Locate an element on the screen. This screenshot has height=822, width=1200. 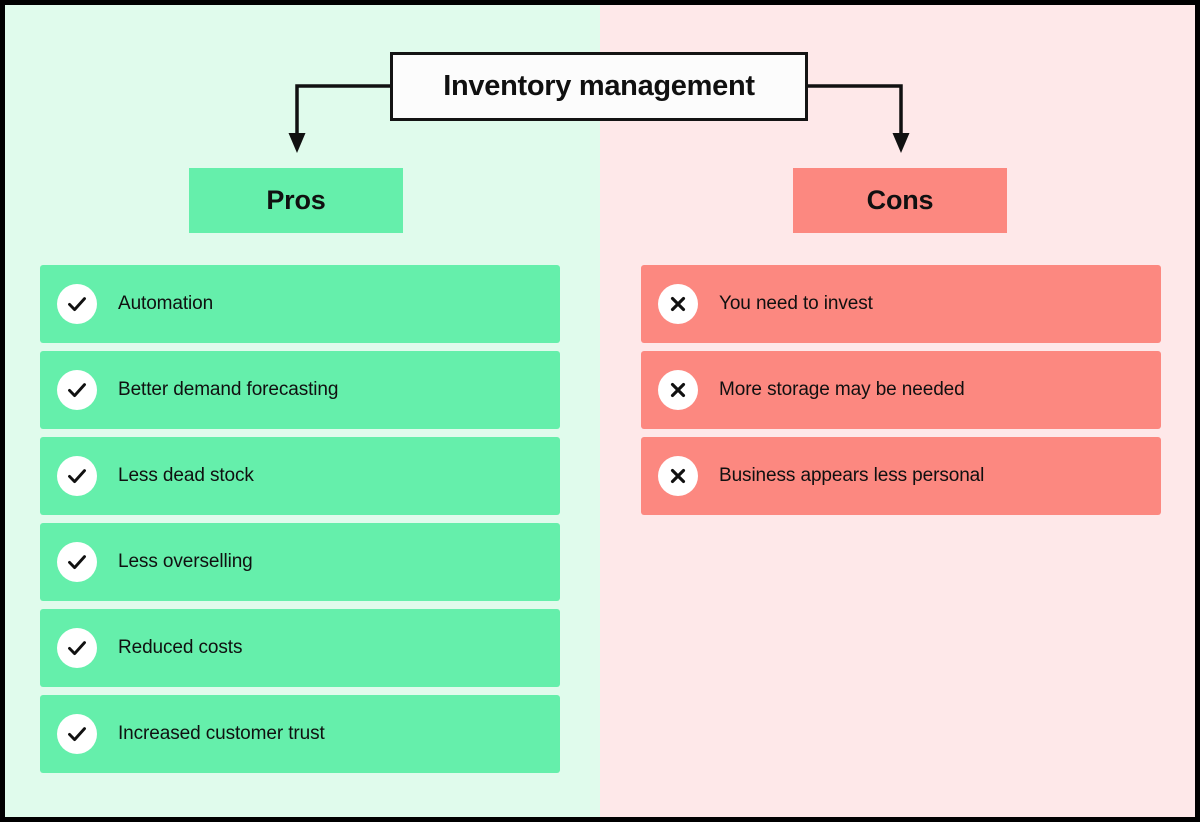
list-item: Reduced costs is located at coordinates (300, 648).